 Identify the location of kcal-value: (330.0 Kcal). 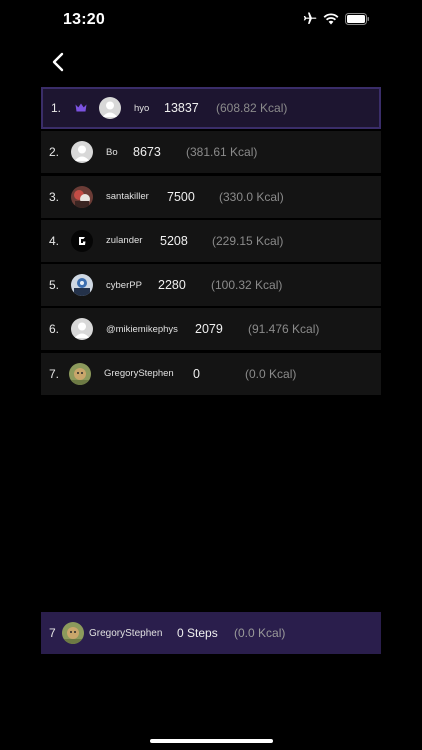
(251, 196).